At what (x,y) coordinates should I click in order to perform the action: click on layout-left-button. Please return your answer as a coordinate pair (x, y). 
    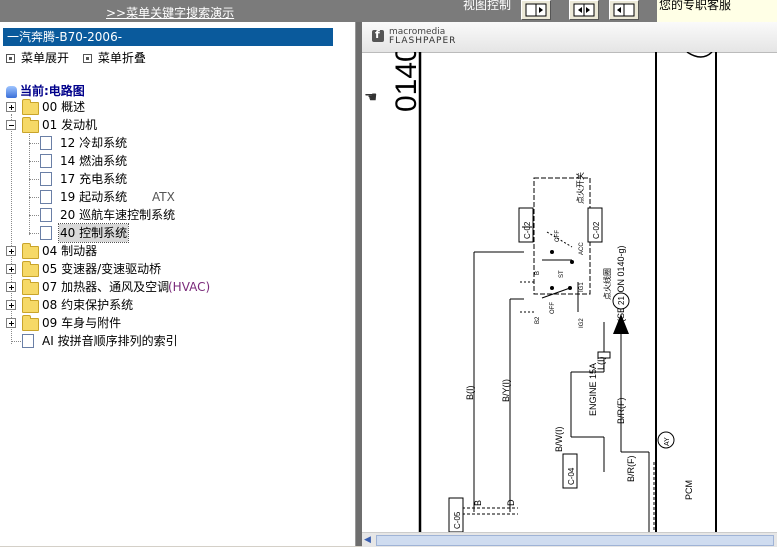
    Looking at the image, I should click on (536, 10).